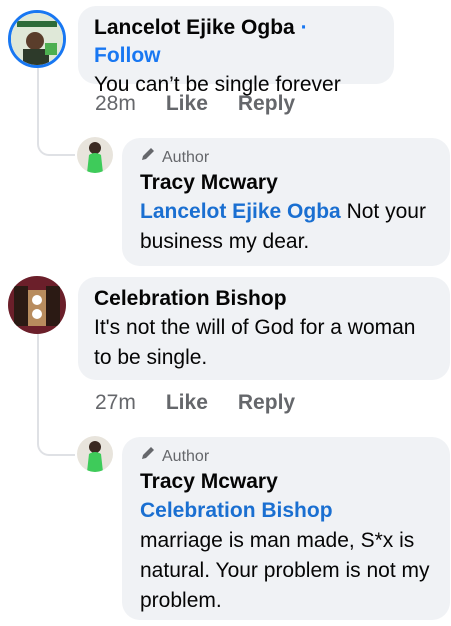 The height and width of the screenshot is (626, 451). I want to click on comment-actions: 27m Like Reply, so click(195, 403).